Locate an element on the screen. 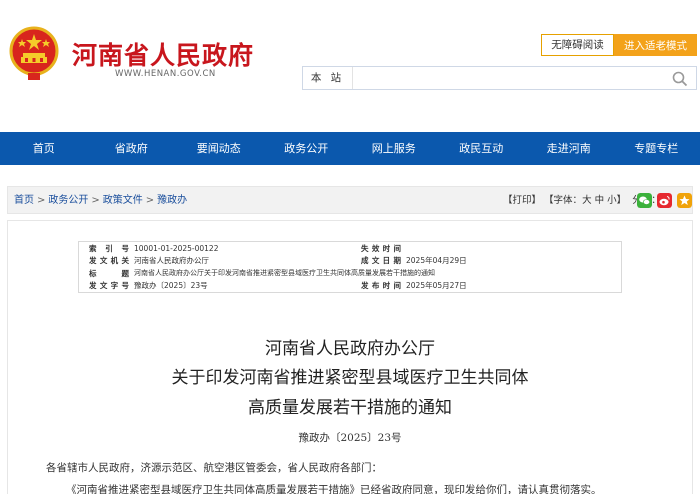 This screenshot has width=700, height=494. meta-label: 发文字号 is located at coordinates (109, 286).